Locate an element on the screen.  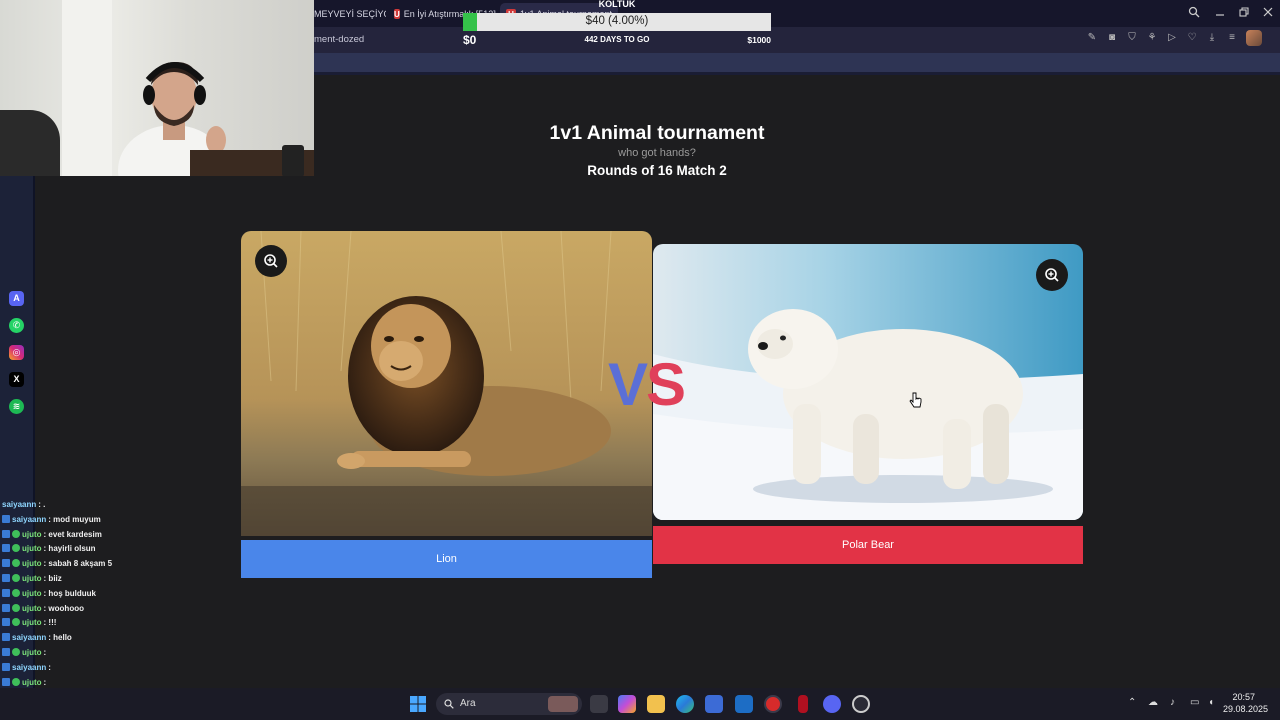
url-text: ment-dozed is located at coordinates (339, 39).